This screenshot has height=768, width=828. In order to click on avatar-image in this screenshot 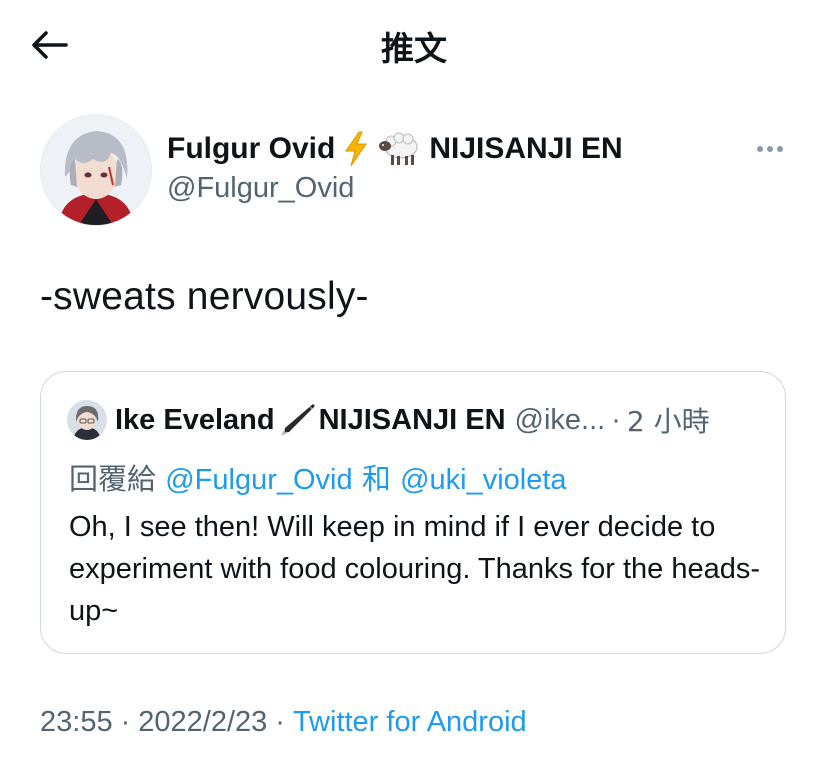, I will do `click(96, 170)`.